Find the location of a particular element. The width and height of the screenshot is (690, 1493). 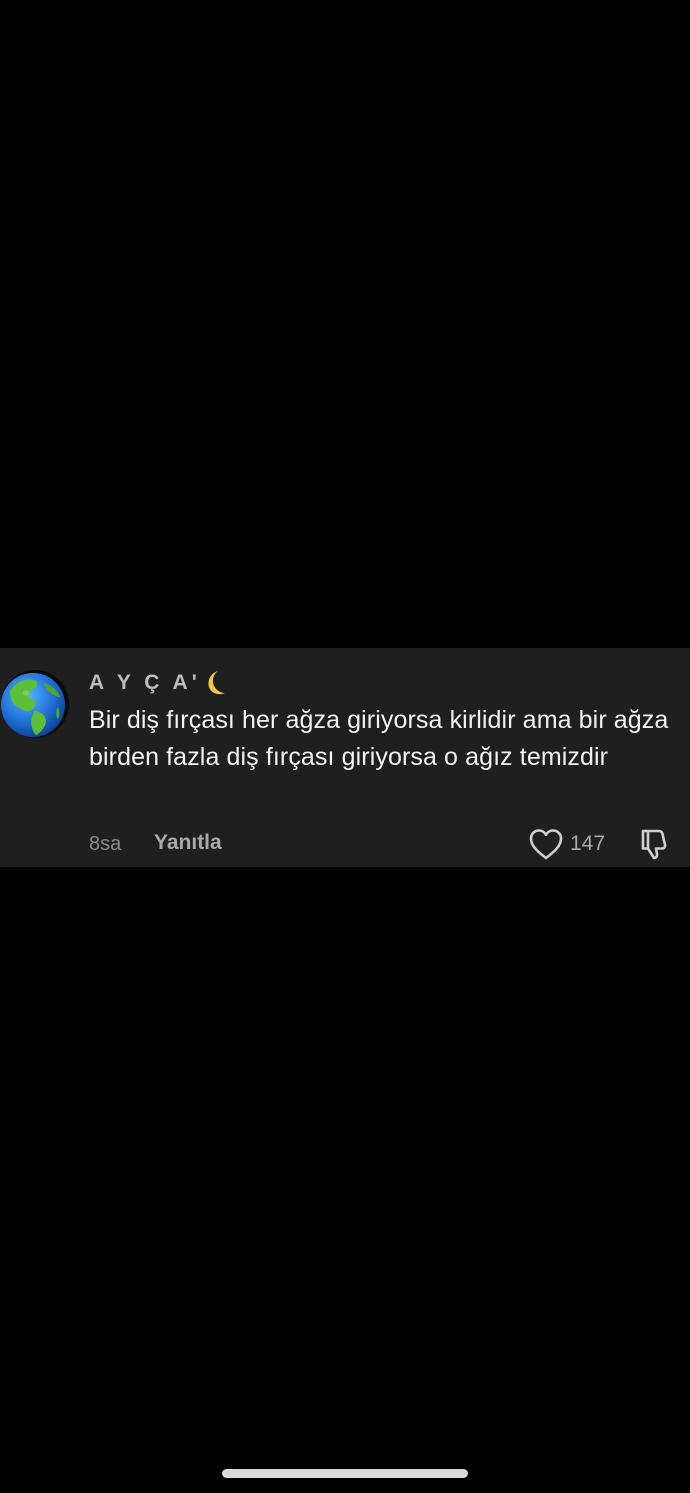

username-text: A Y Ç A' is located at coordinates (145, 682).